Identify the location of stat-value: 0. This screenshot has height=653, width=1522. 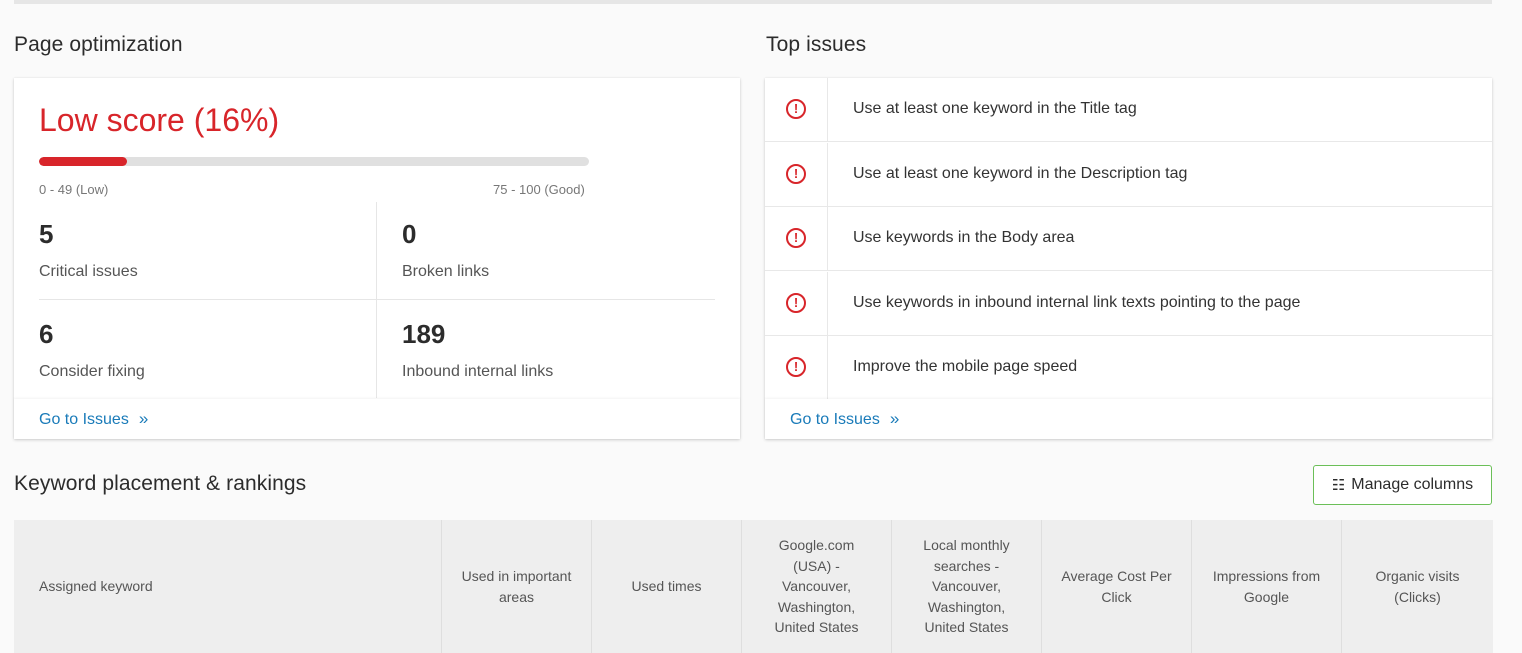
(409, 234).